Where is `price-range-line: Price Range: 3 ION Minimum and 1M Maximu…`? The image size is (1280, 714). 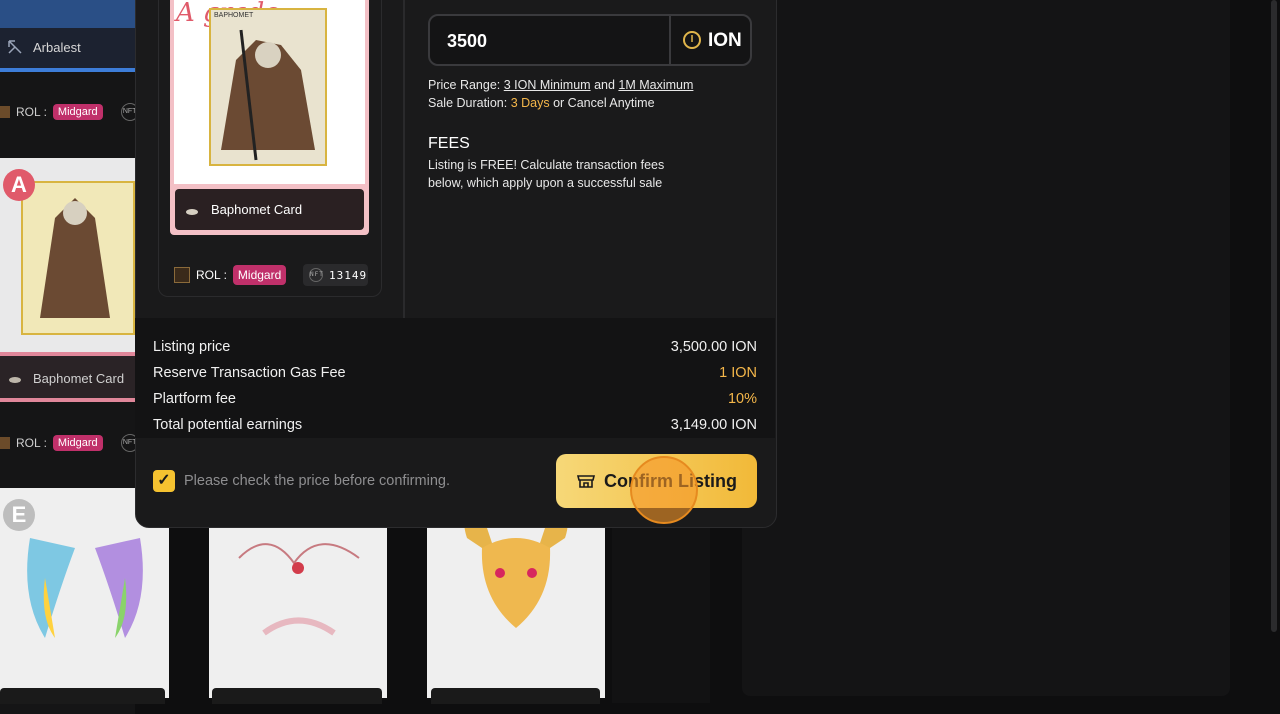 price-range-line: Price Range: 3 ION Minimum and 1M Maximu… is located at coordinates (560, 85).